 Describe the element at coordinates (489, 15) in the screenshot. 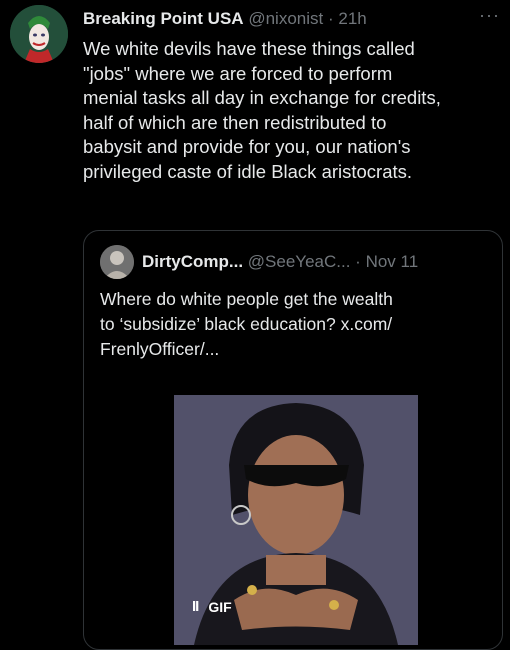

I see `more-options-icon: ···` at that location.